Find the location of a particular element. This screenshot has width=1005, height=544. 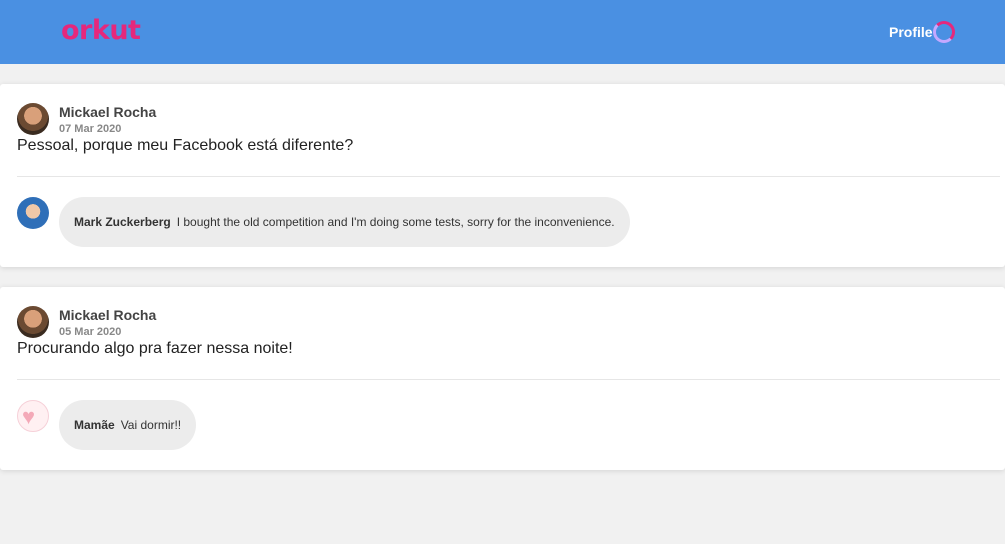

post-author-row: Mickael Rocha 07 Mar 2020 is located at coordinates (86, 119).